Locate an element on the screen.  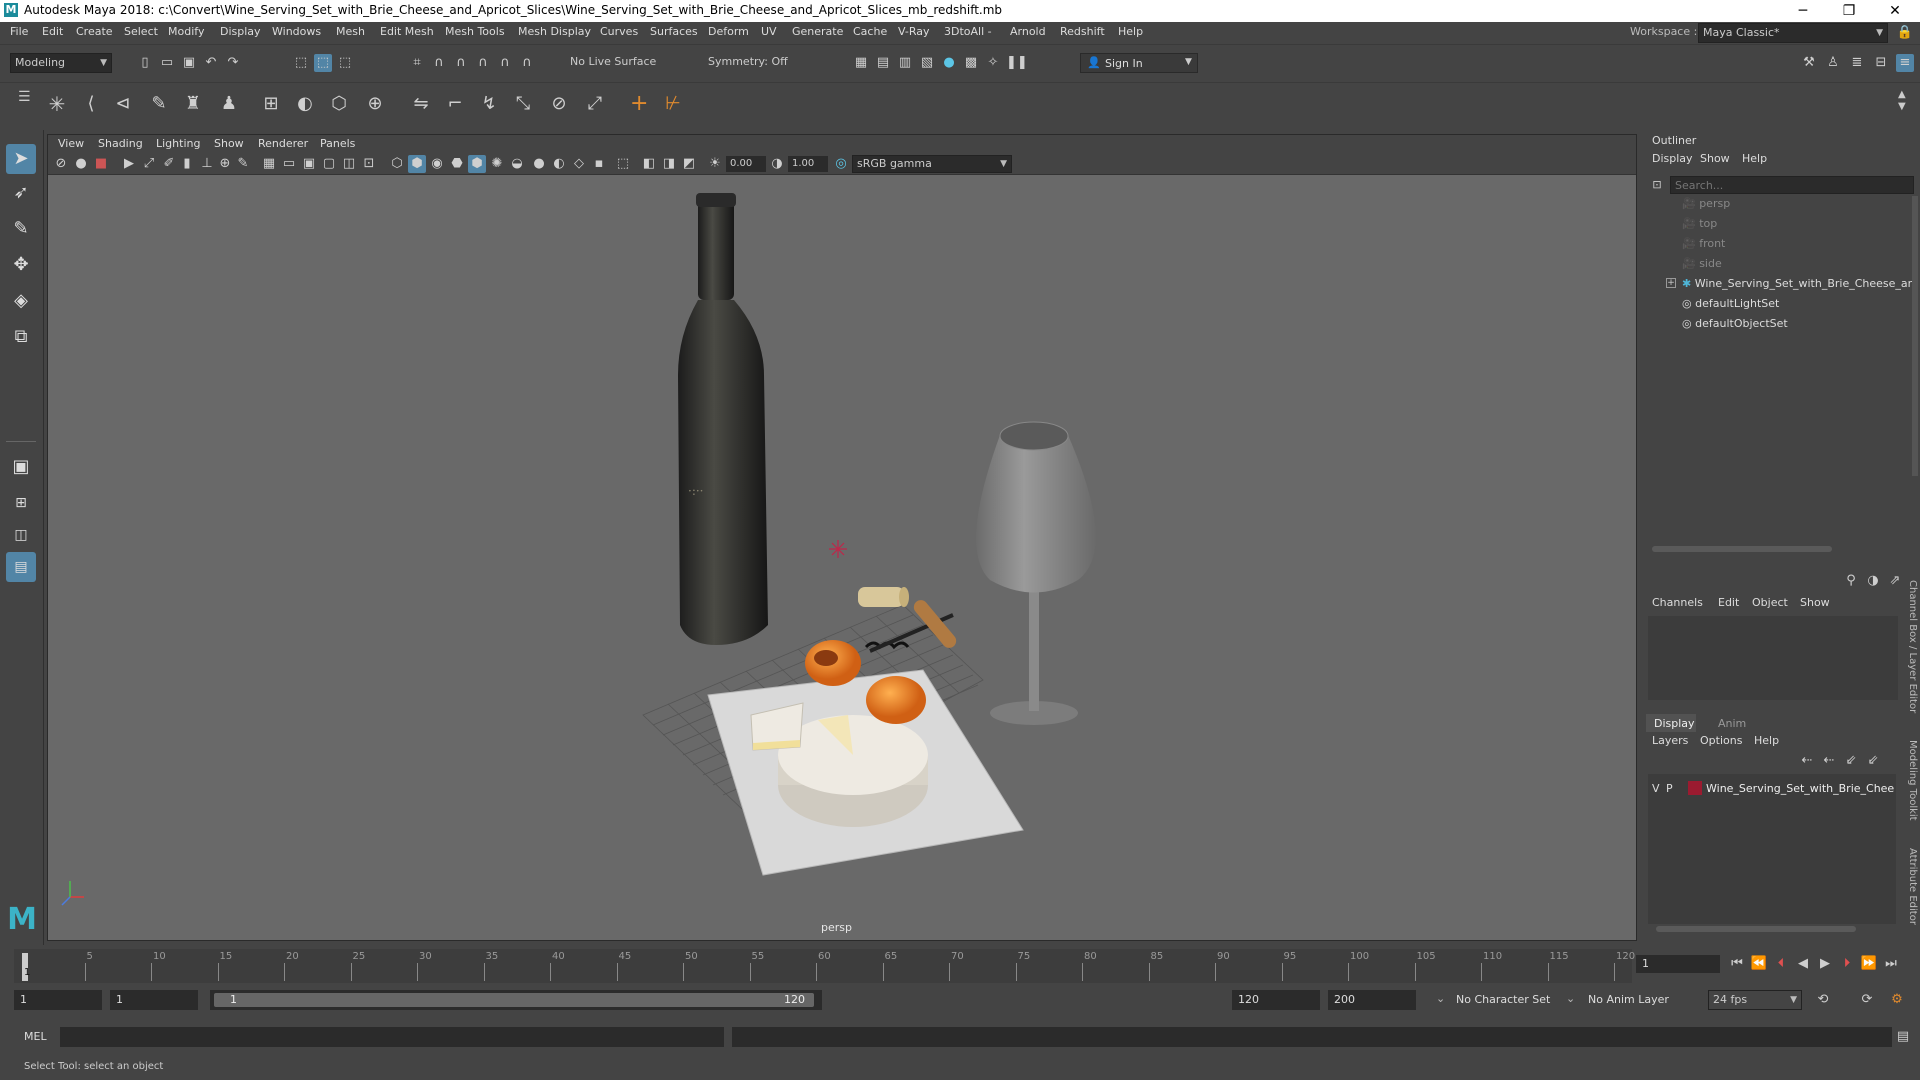
channel-box-icon-b: ◑ is located at coordinates (1873, 581).